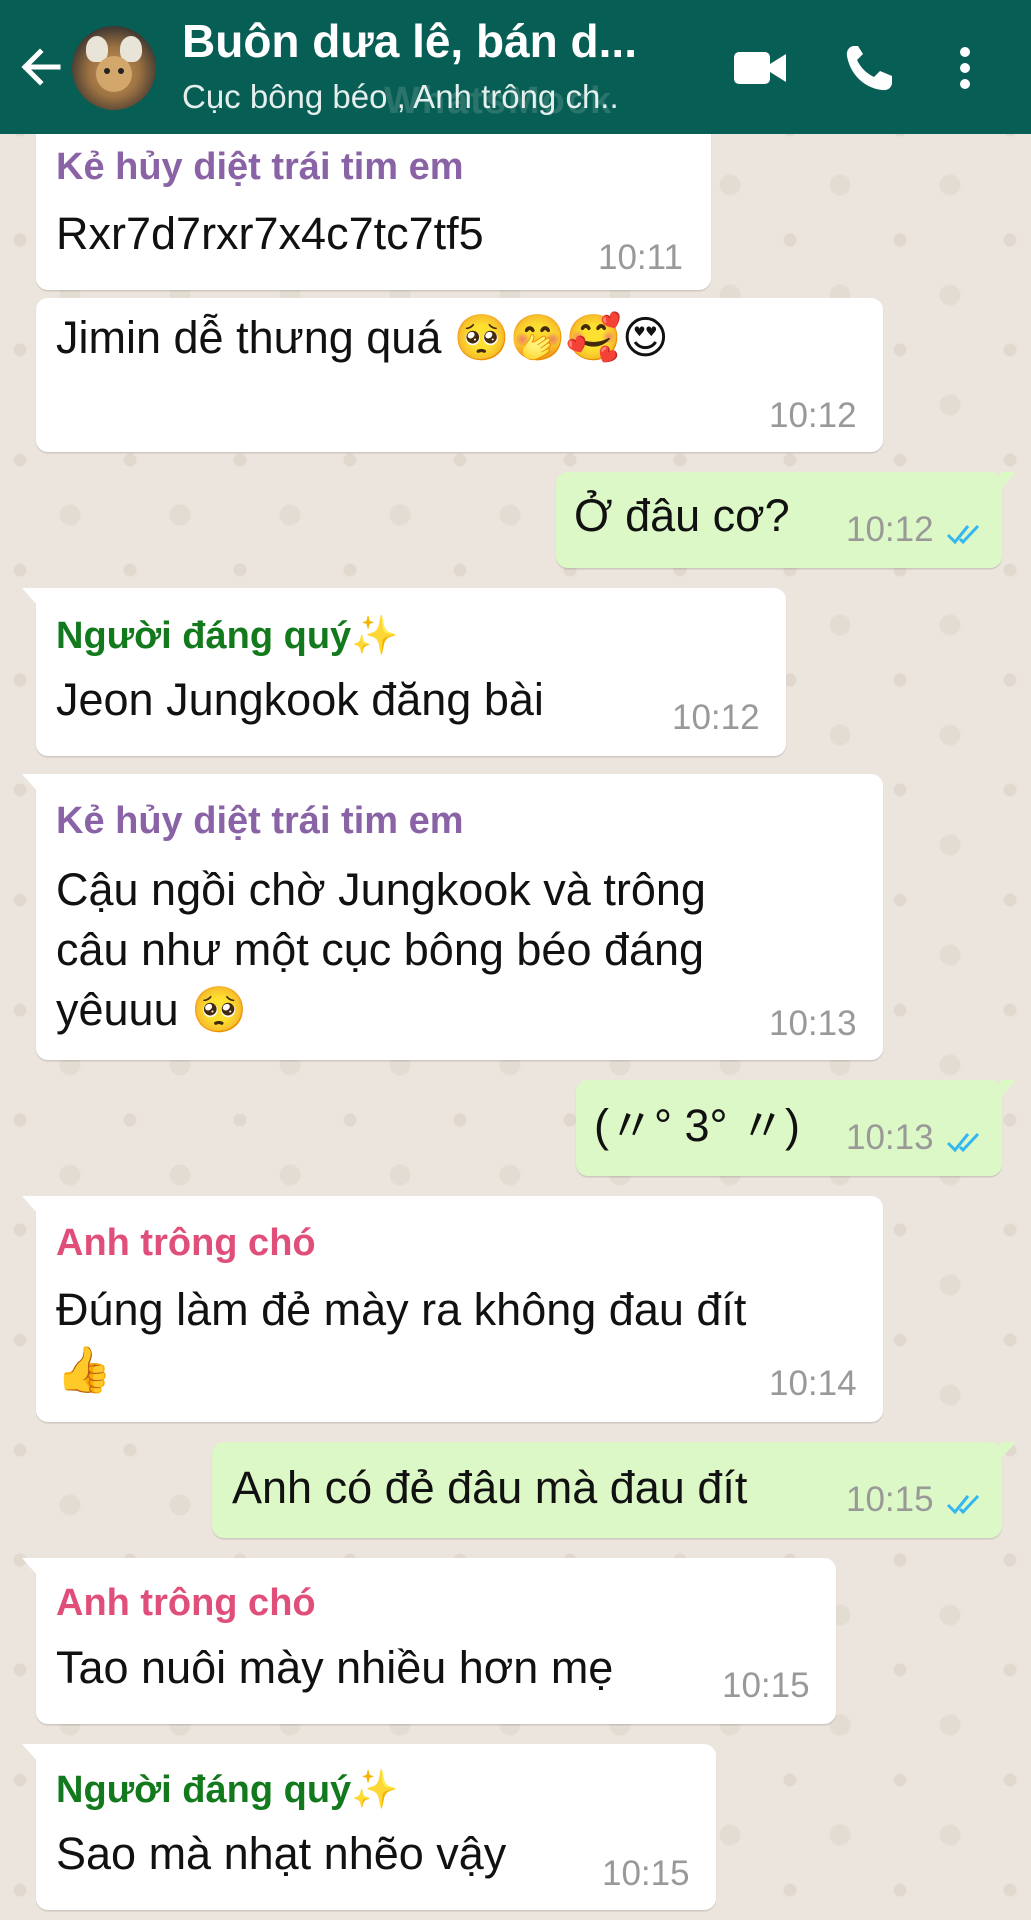 The width and height of the screenshot is (1031, 1920). Describe the element at coordinates (380, 949) in the screenshot. I see `message-text-line: câu như một cục bông béo đáng` at that location.